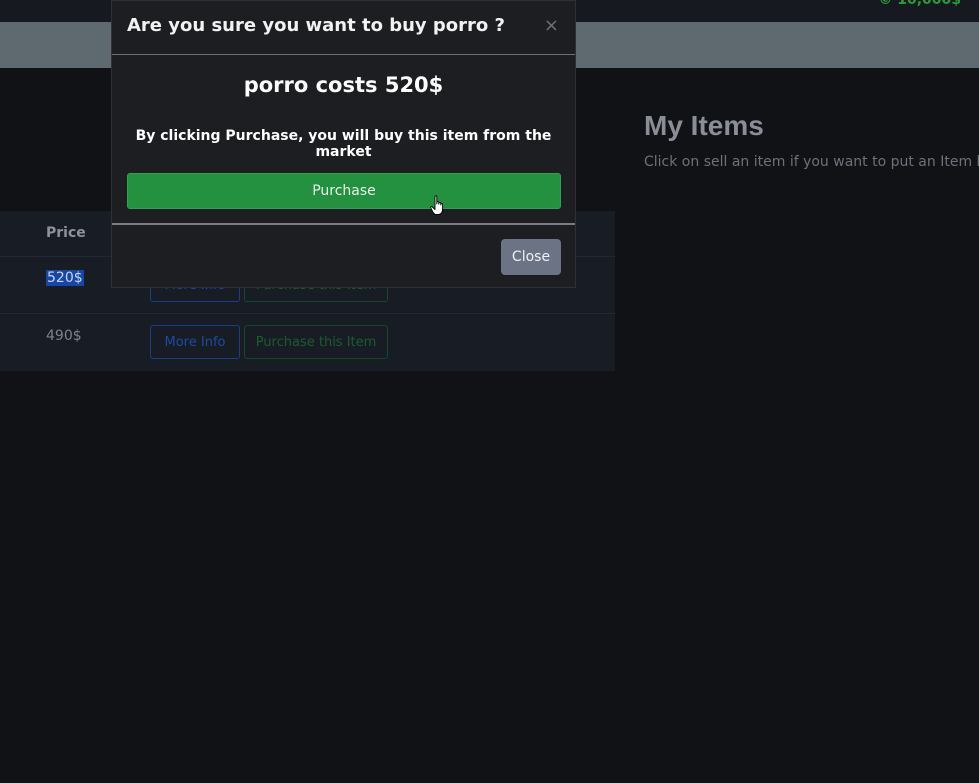 This screenshot has width=979, height=783. I want to click on table-cell-price: 520$, so click(65, 278).